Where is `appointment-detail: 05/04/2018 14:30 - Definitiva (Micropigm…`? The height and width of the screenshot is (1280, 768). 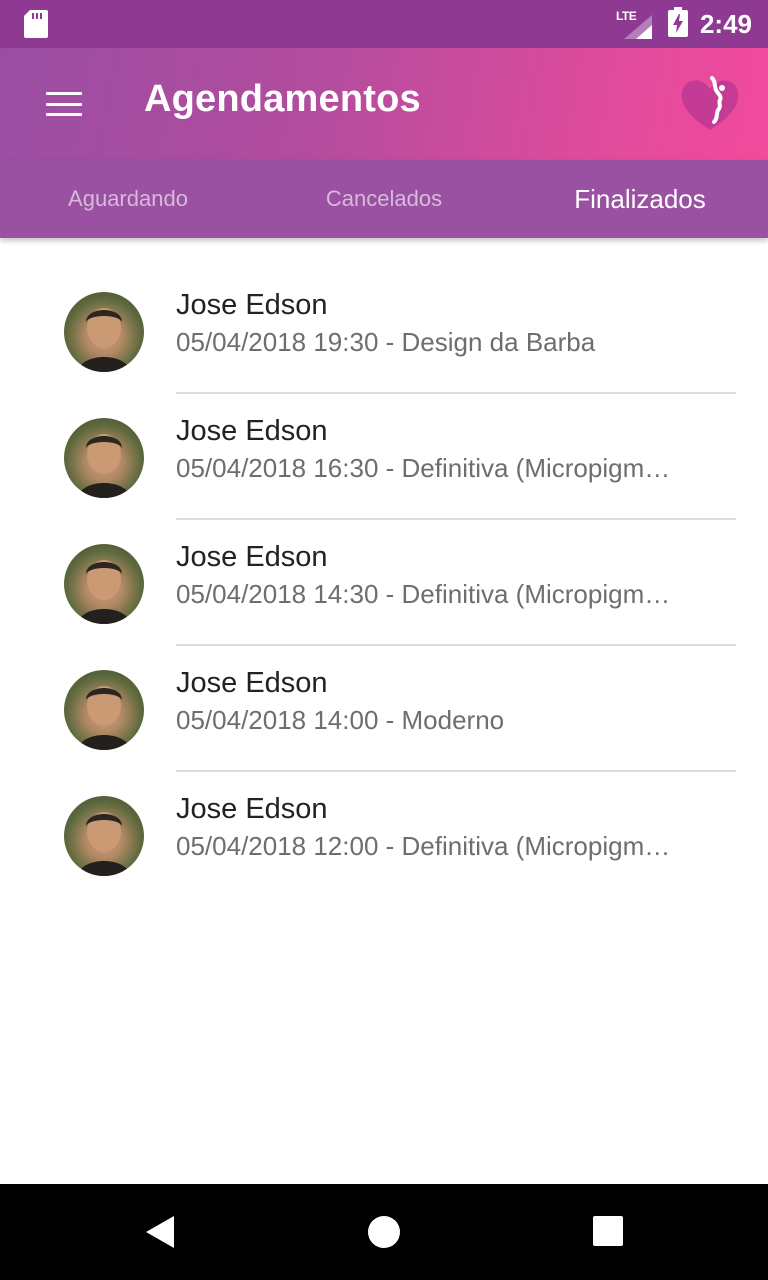 appointment-detail: 05/04/2018 14:30 - Definitiva (Micropigm… is located at coordinates (423, 594).